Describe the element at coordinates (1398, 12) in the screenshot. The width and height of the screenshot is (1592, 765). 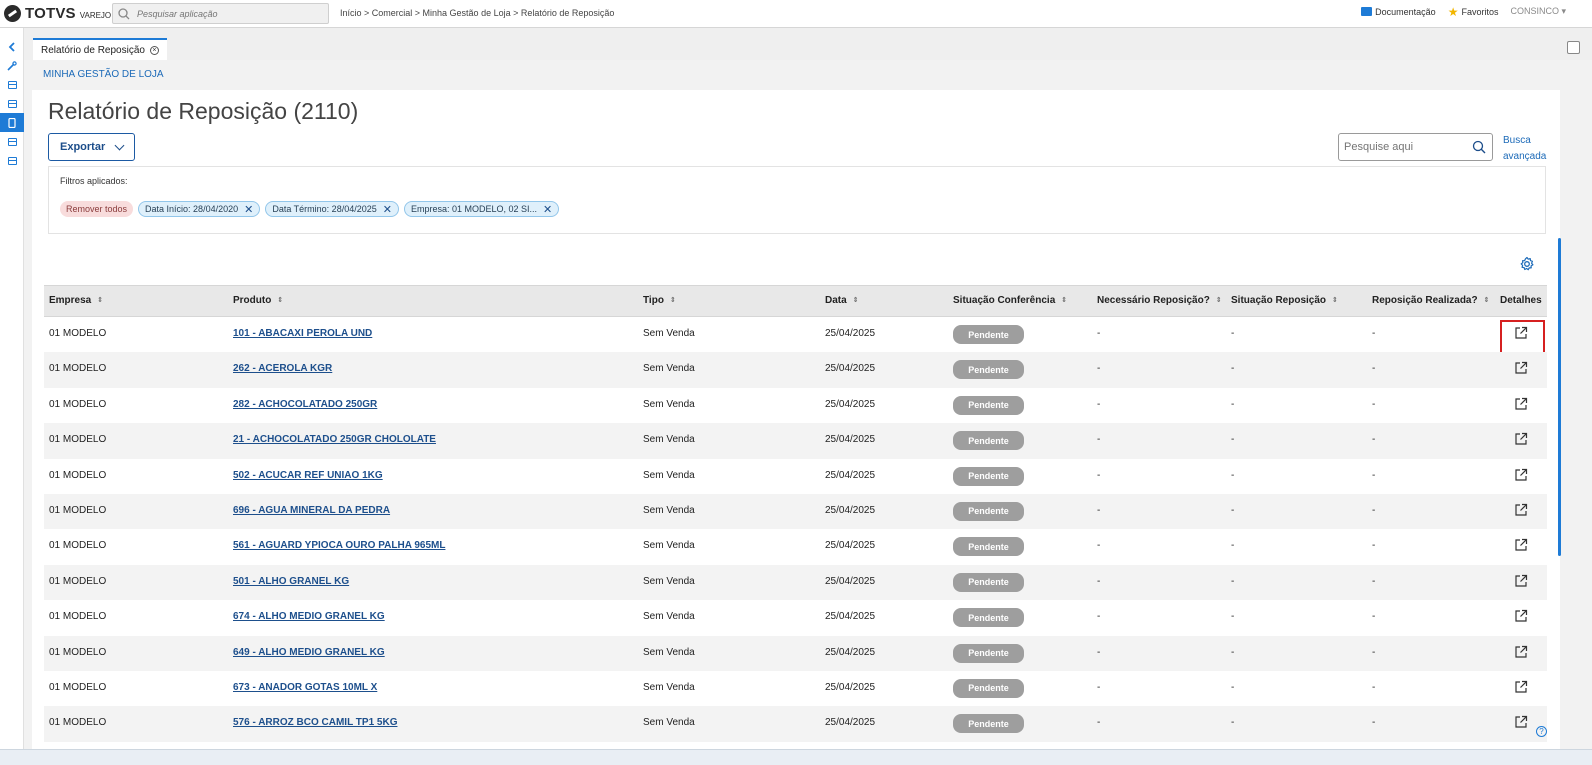
I see `documentation-link: Documentação` at that location.